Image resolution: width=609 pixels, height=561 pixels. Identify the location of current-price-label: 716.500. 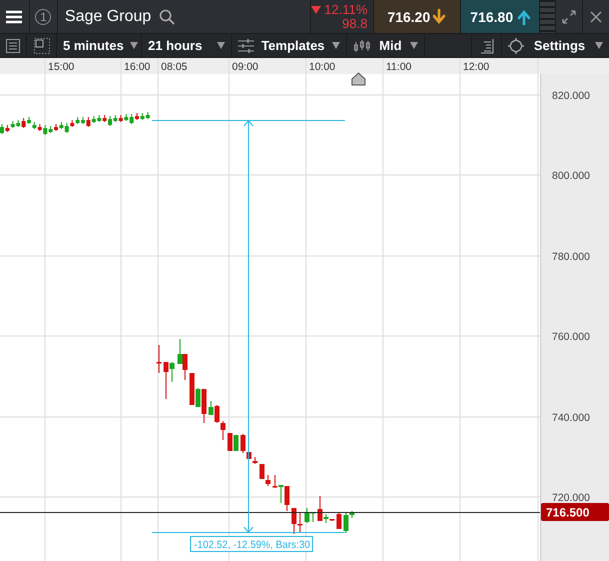
(575, 512).